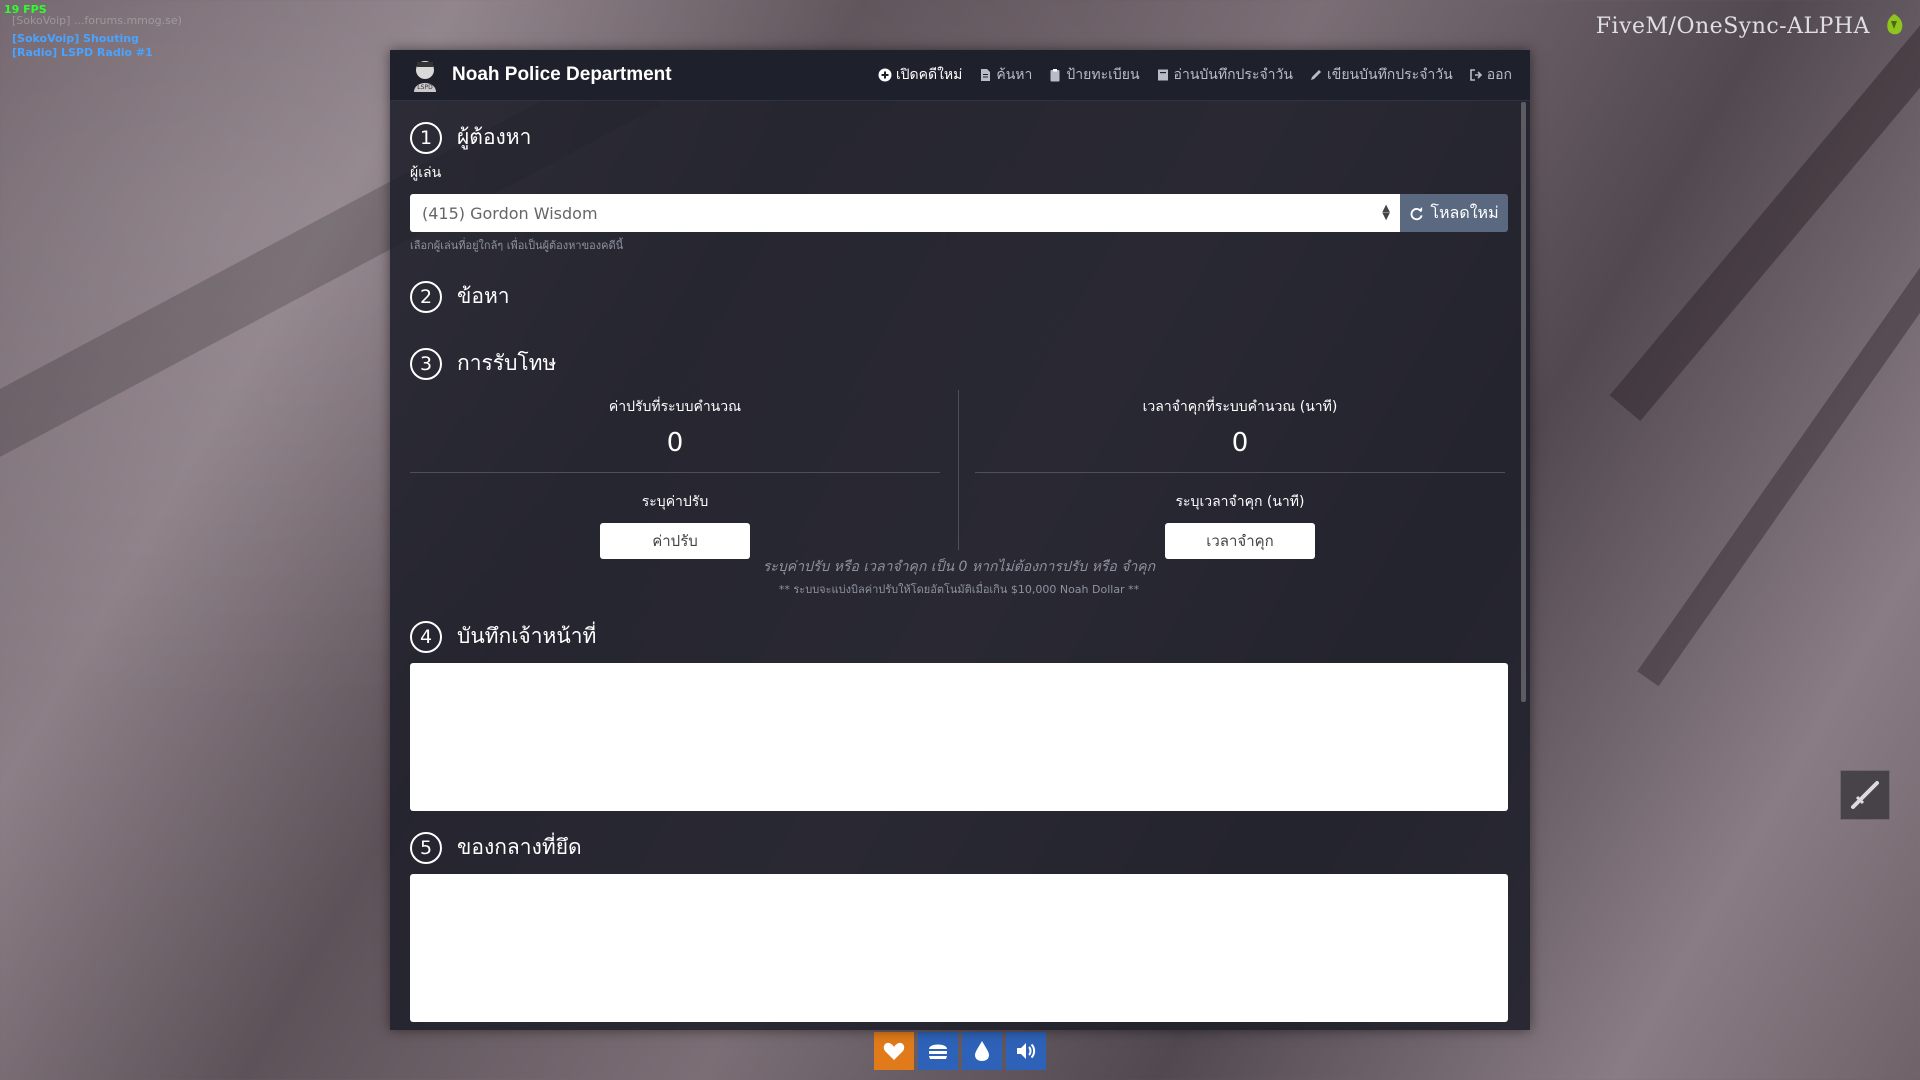  I want to click on app-title: Noah Police Department, so click(562, 74).